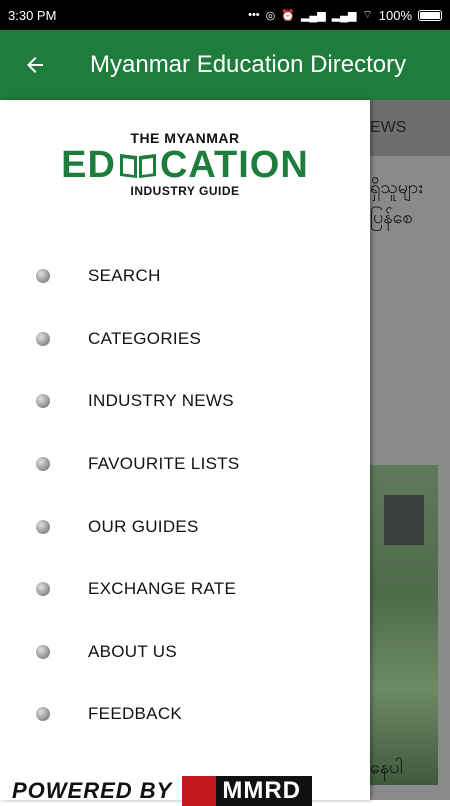  What do you see at coordinates (161, 401) in the screenshot?
I see `menu-item-label: INDUSTRY NEWS` at bounding box center [161, 401].